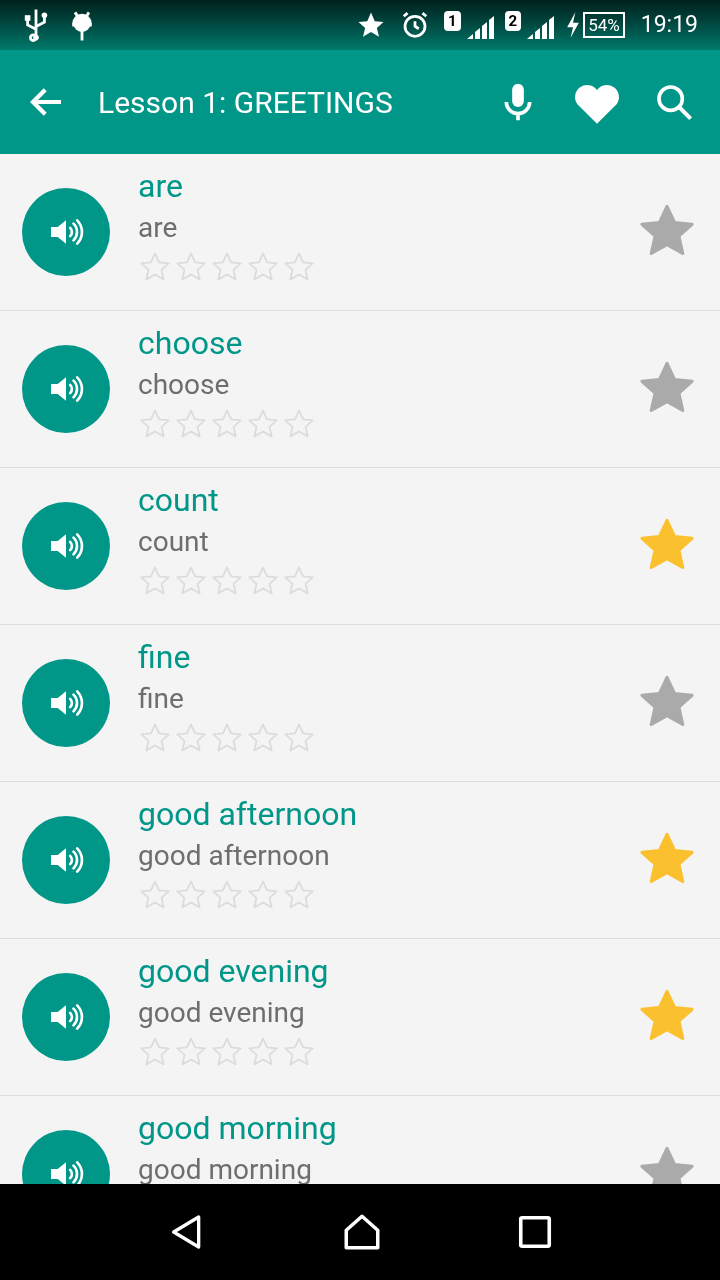 Image resolution: width=720 pixels, height=1280 pixels. What do you see at coordinates (513, 21) in the screenshot?
I see `sim-two-label: 2` at bounding box center [513, 21].